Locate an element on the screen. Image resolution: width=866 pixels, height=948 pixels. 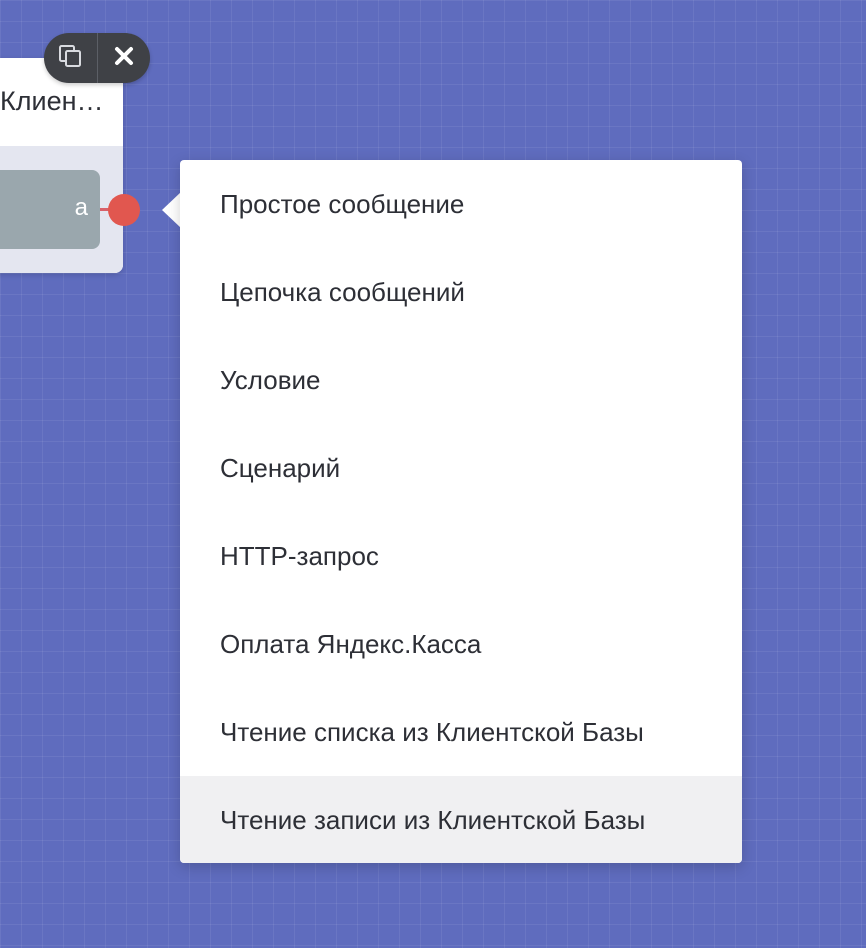
node-action-button-label: а is located at coordinates (81, 207).